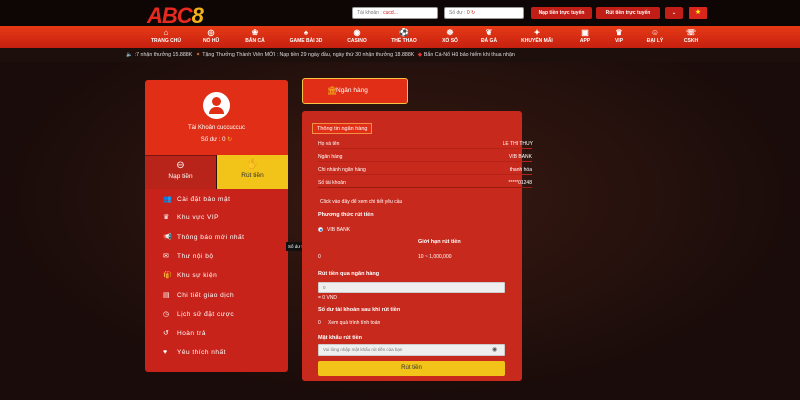  What do you see at coordinates (425, 171) in the screenshot?
I see `info-row-branch: Chi nhánh ngân hàng thanh hóa` at bounding box center [425, 171].